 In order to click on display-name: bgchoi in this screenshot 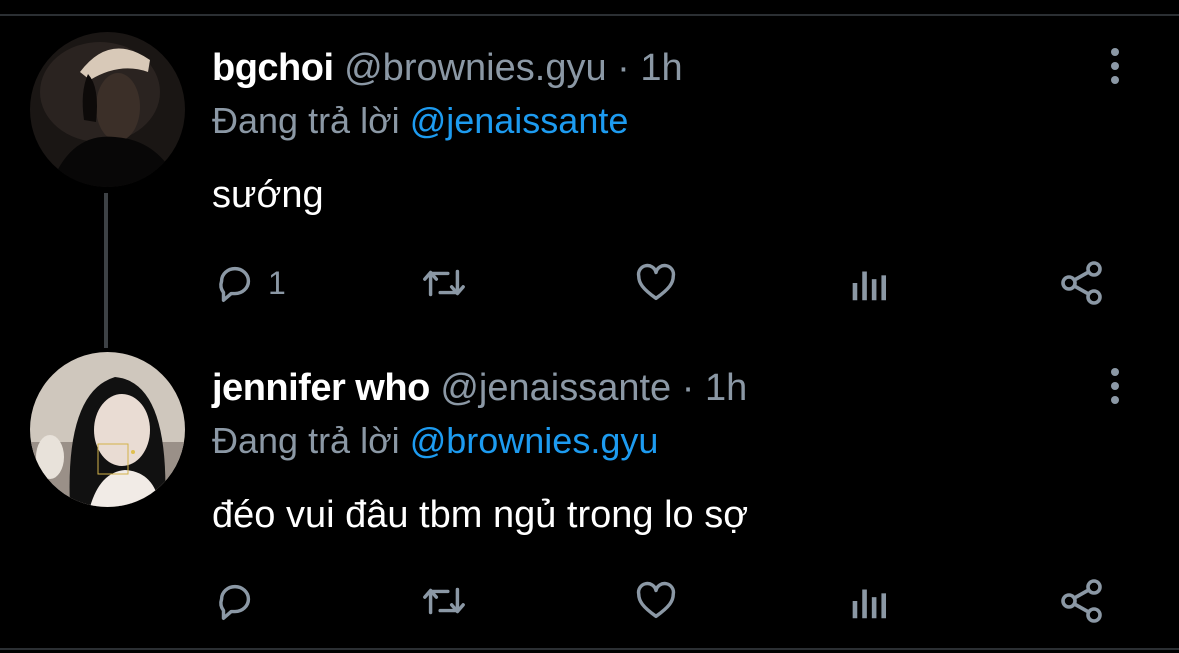, I will do `click(273, 68)`.